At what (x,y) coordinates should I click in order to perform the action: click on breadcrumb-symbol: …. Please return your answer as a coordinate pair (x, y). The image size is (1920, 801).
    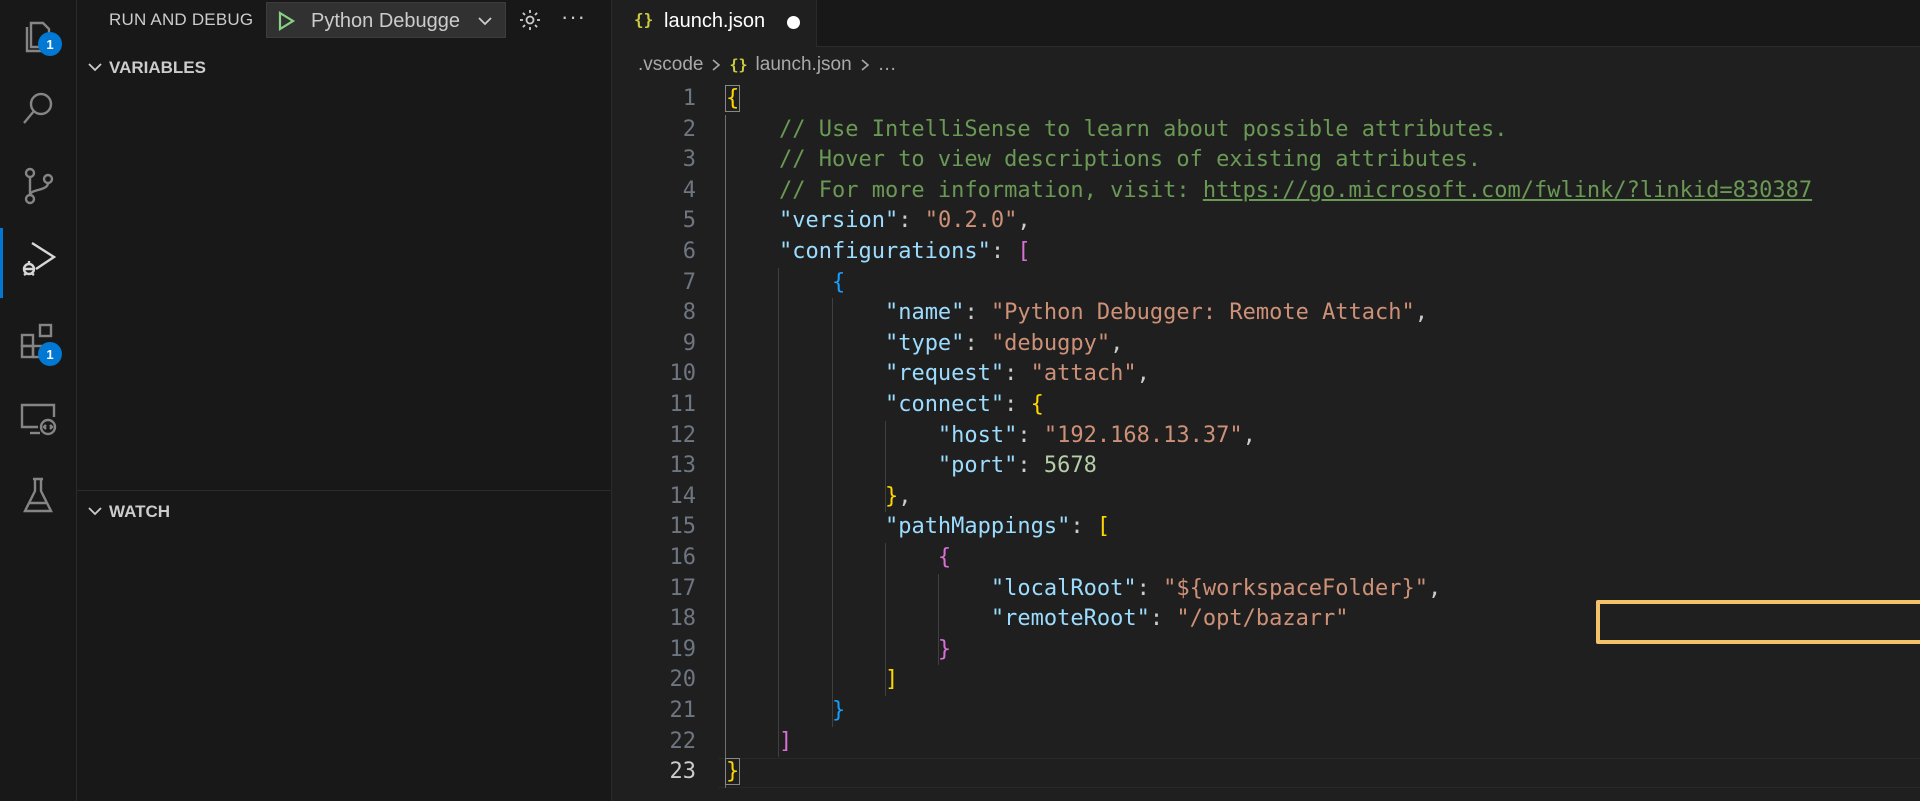
    Looking at the image, I should click on (887, 64).